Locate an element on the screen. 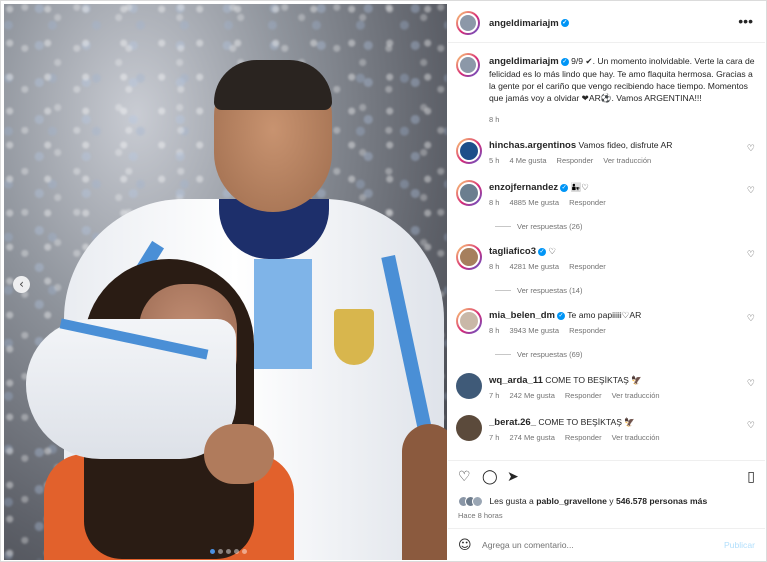 This screenshot has width=767, height=562. view-replies-button: Ver respuestas (69) is located at coordinates (538, 354).